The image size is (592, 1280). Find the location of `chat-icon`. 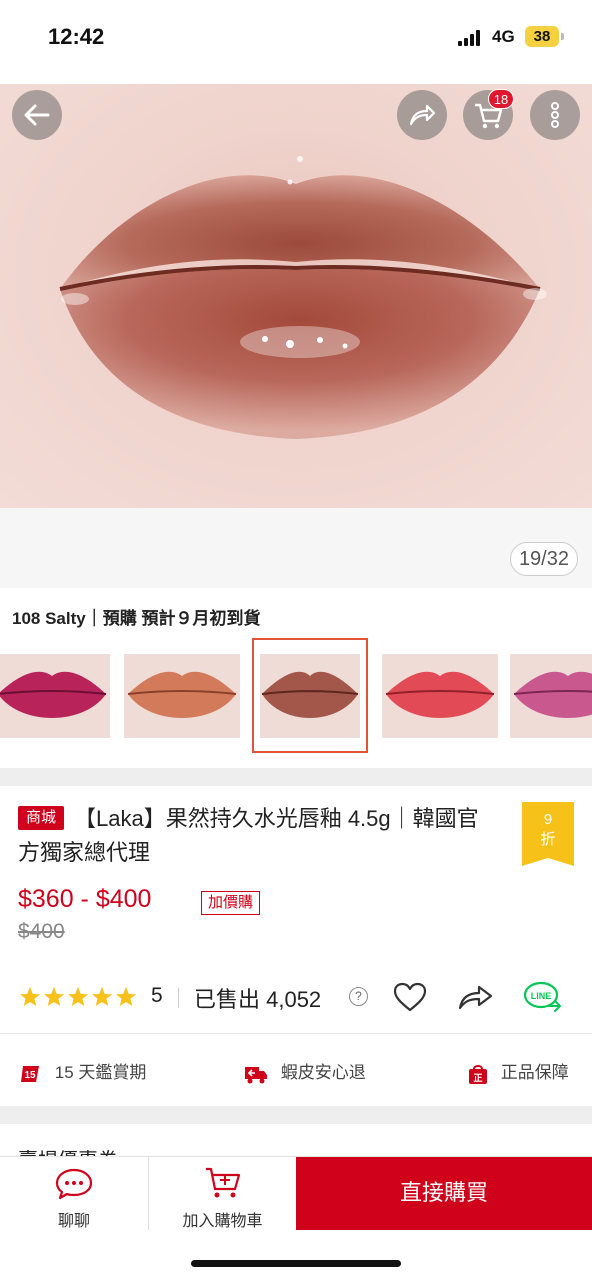

chat-icon is located at coordinates (74, 1184).